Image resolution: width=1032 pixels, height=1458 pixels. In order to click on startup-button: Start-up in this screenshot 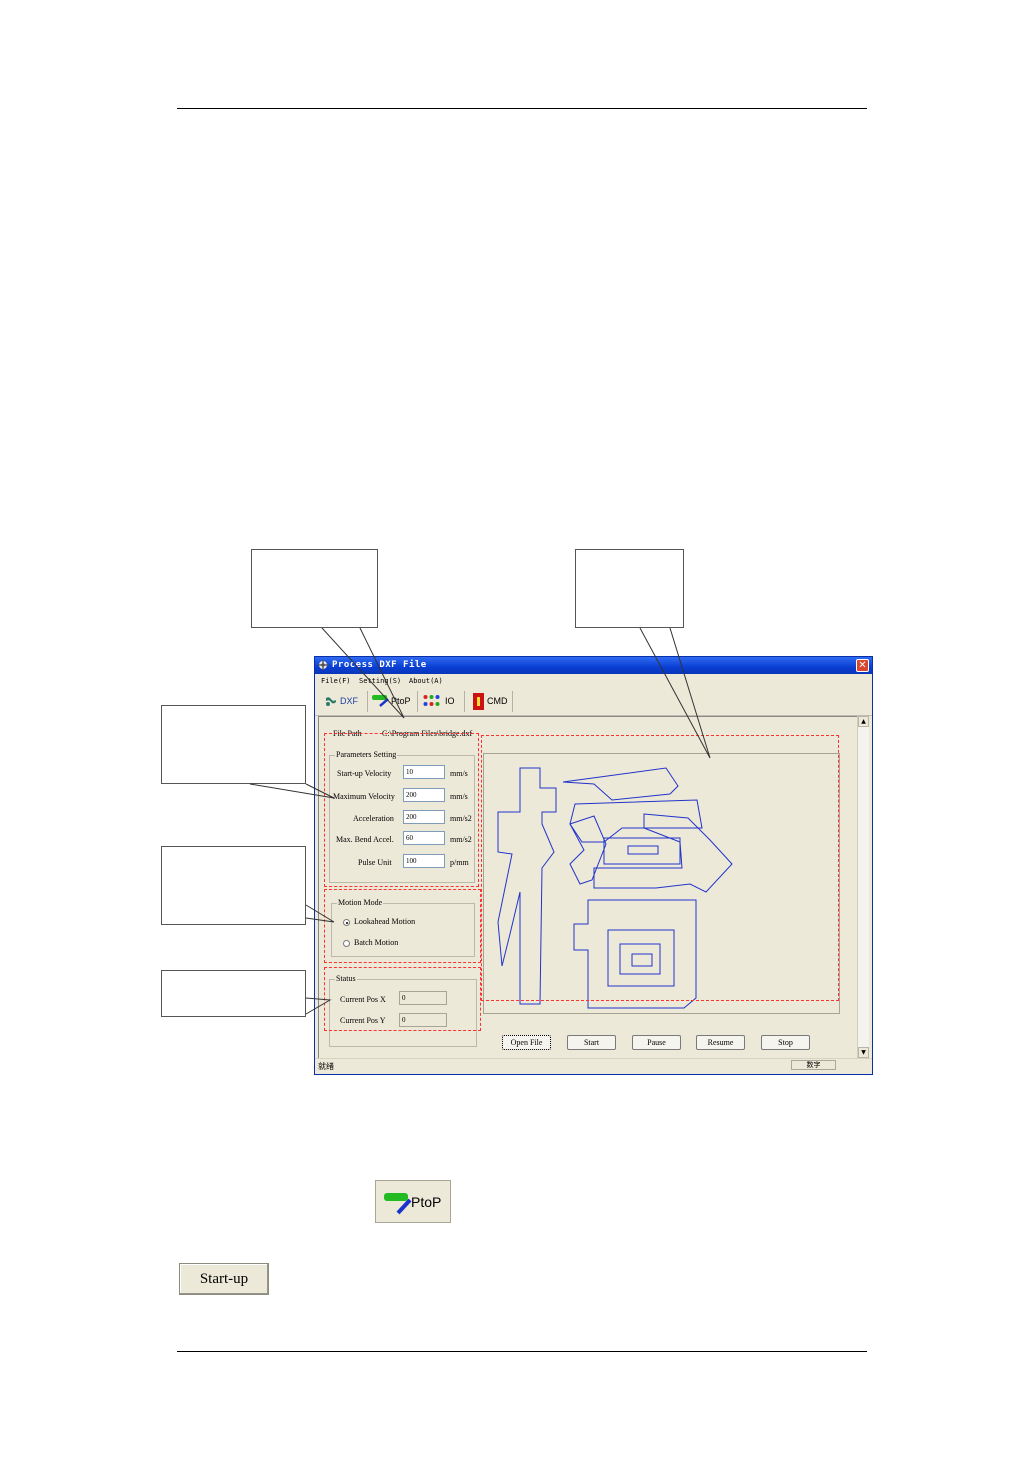, I will do `click(224, 1279)`.